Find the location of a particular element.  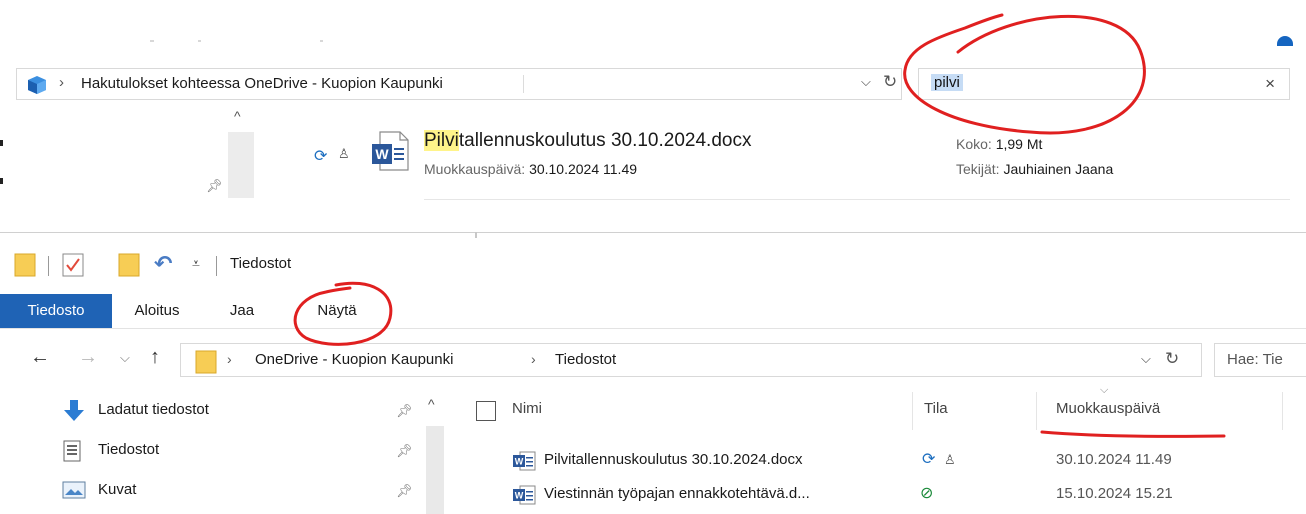

recent-locations-icon: ⌵ is located at coordinates (125, 358).